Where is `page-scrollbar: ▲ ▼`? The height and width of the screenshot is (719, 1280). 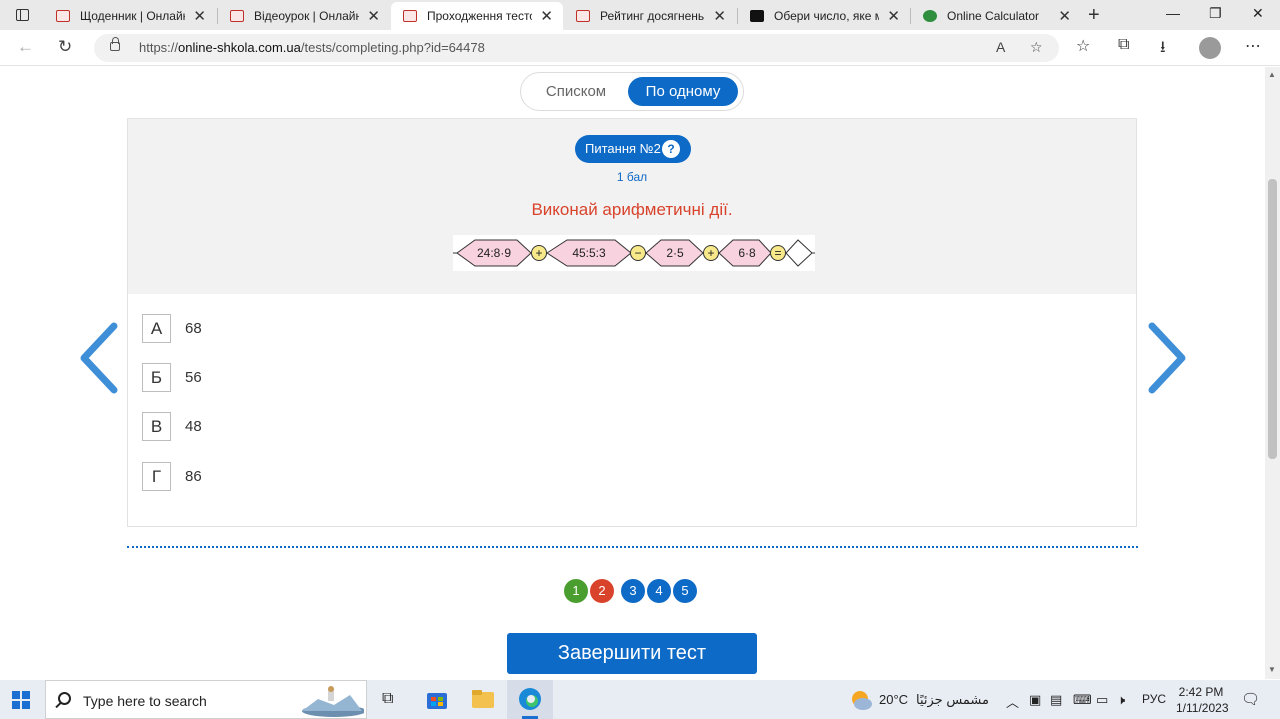 page-scrollbar: ▲ ▼ is located at coordinates (1272, 373).